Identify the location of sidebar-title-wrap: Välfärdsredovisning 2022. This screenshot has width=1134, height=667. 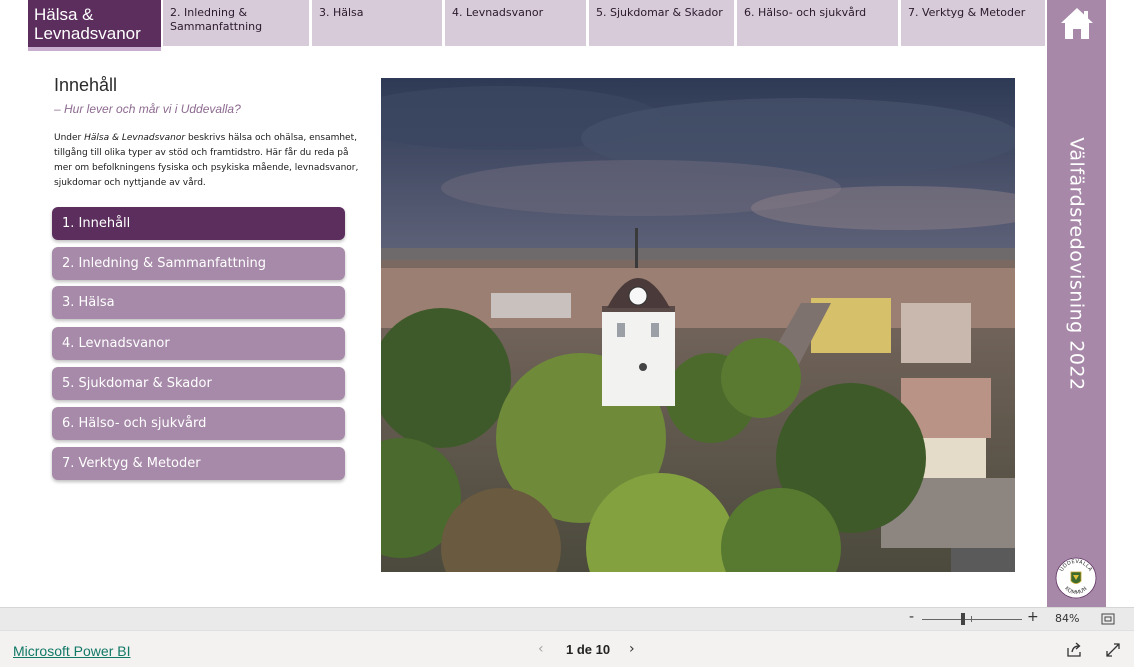
(1076, 303).